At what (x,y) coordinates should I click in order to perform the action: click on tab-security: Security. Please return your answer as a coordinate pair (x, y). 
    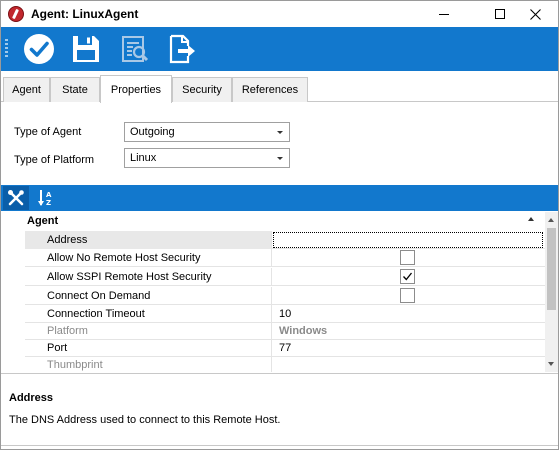
    Looking at the image, I should click on (202, 89).